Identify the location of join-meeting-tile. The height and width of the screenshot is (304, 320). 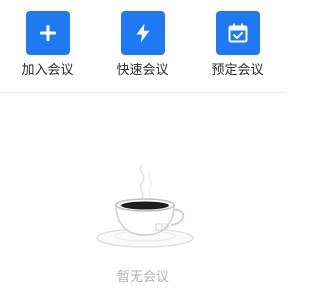
(47, 33).